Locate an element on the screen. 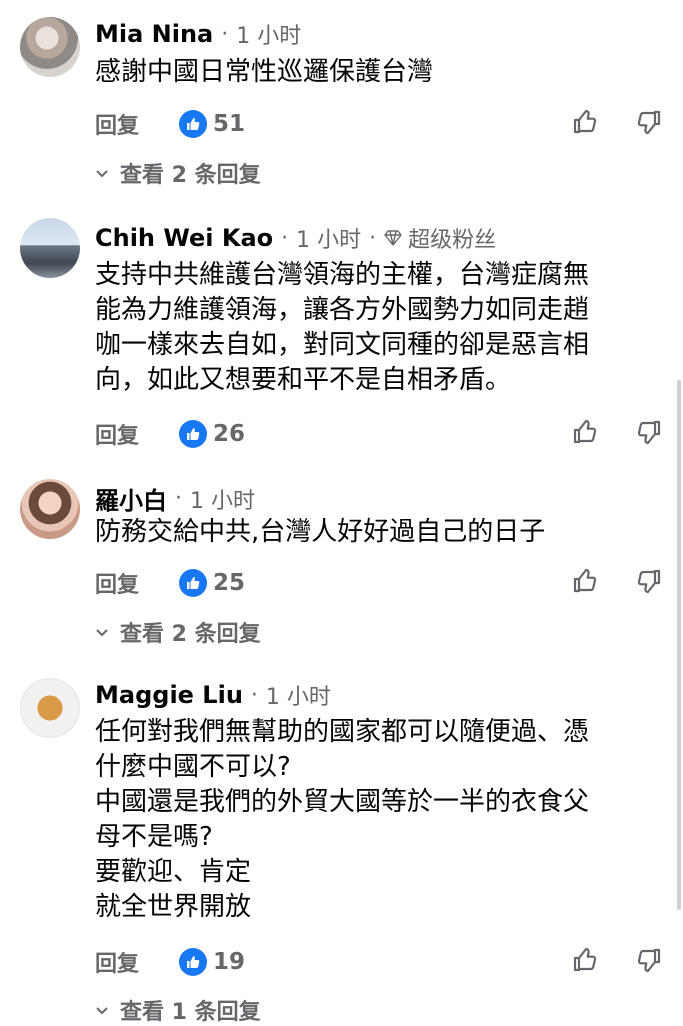 The width and height of the screenshot is (683, 1026). like-count-group: 26 is located at coordinates (212, 434).